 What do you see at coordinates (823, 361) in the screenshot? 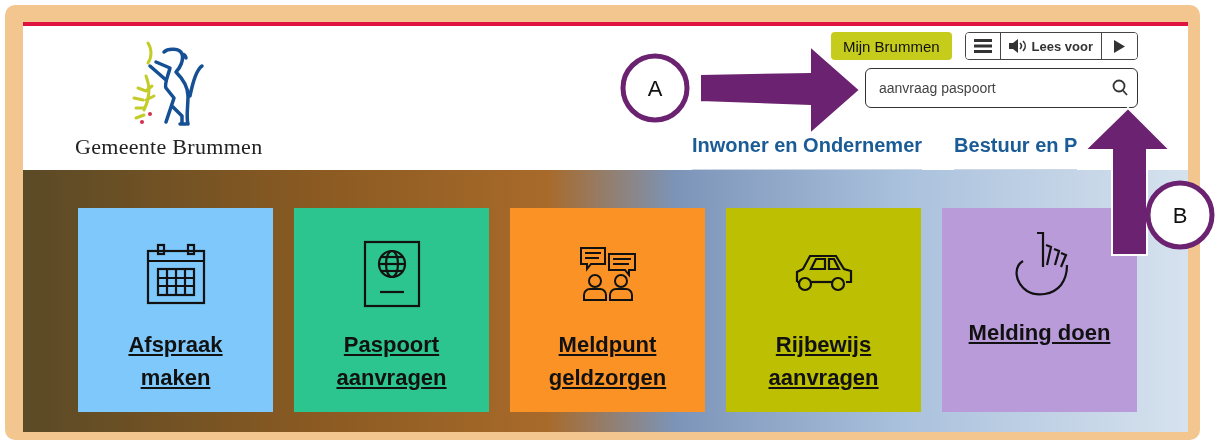
I see `tile-link: Rijbewijs aanvragen` at bounding box center [823, 361].